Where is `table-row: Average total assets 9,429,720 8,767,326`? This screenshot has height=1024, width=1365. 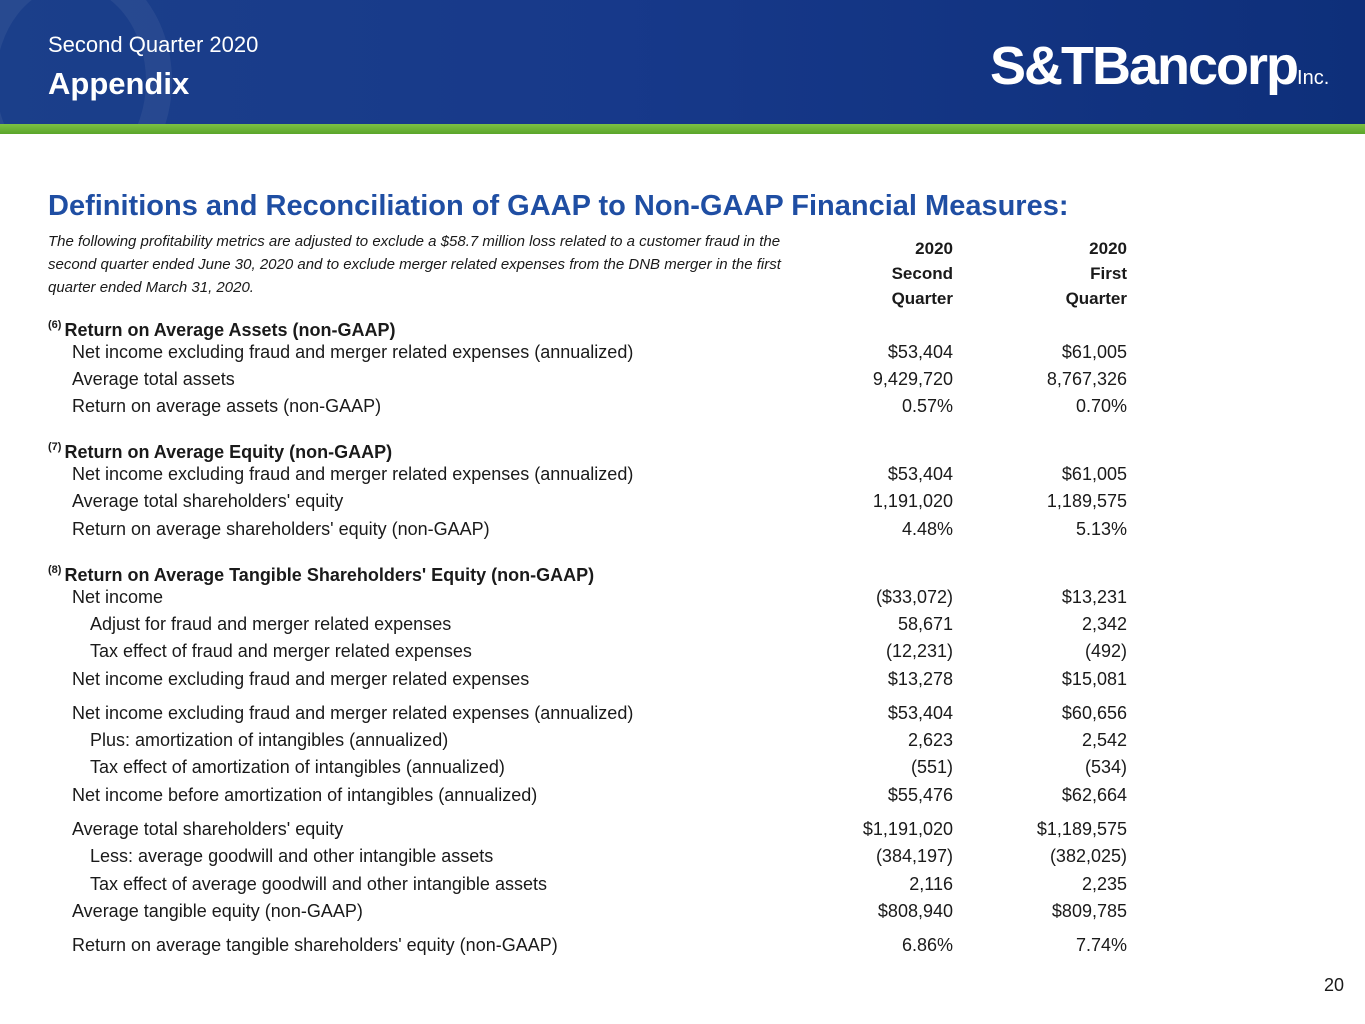
table-row: Average total assets 9,429,720 8,767,326 is located at coordinates (599, 379).